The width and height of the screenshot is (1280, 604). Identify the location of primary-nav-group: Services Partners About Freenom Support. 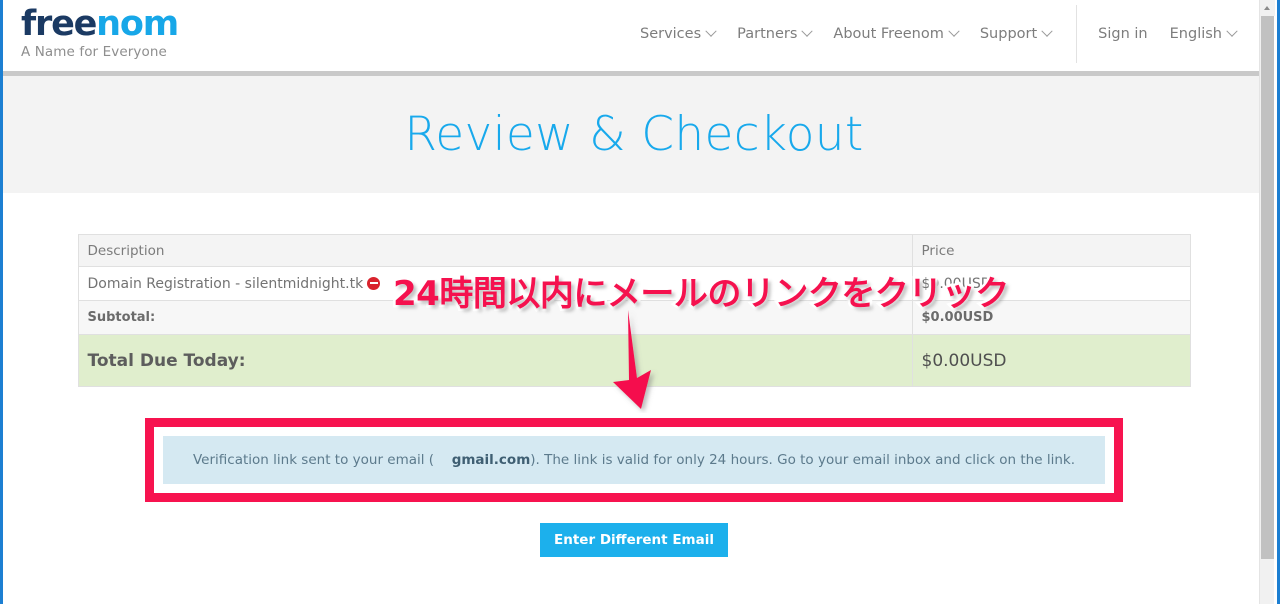
(845, 33).